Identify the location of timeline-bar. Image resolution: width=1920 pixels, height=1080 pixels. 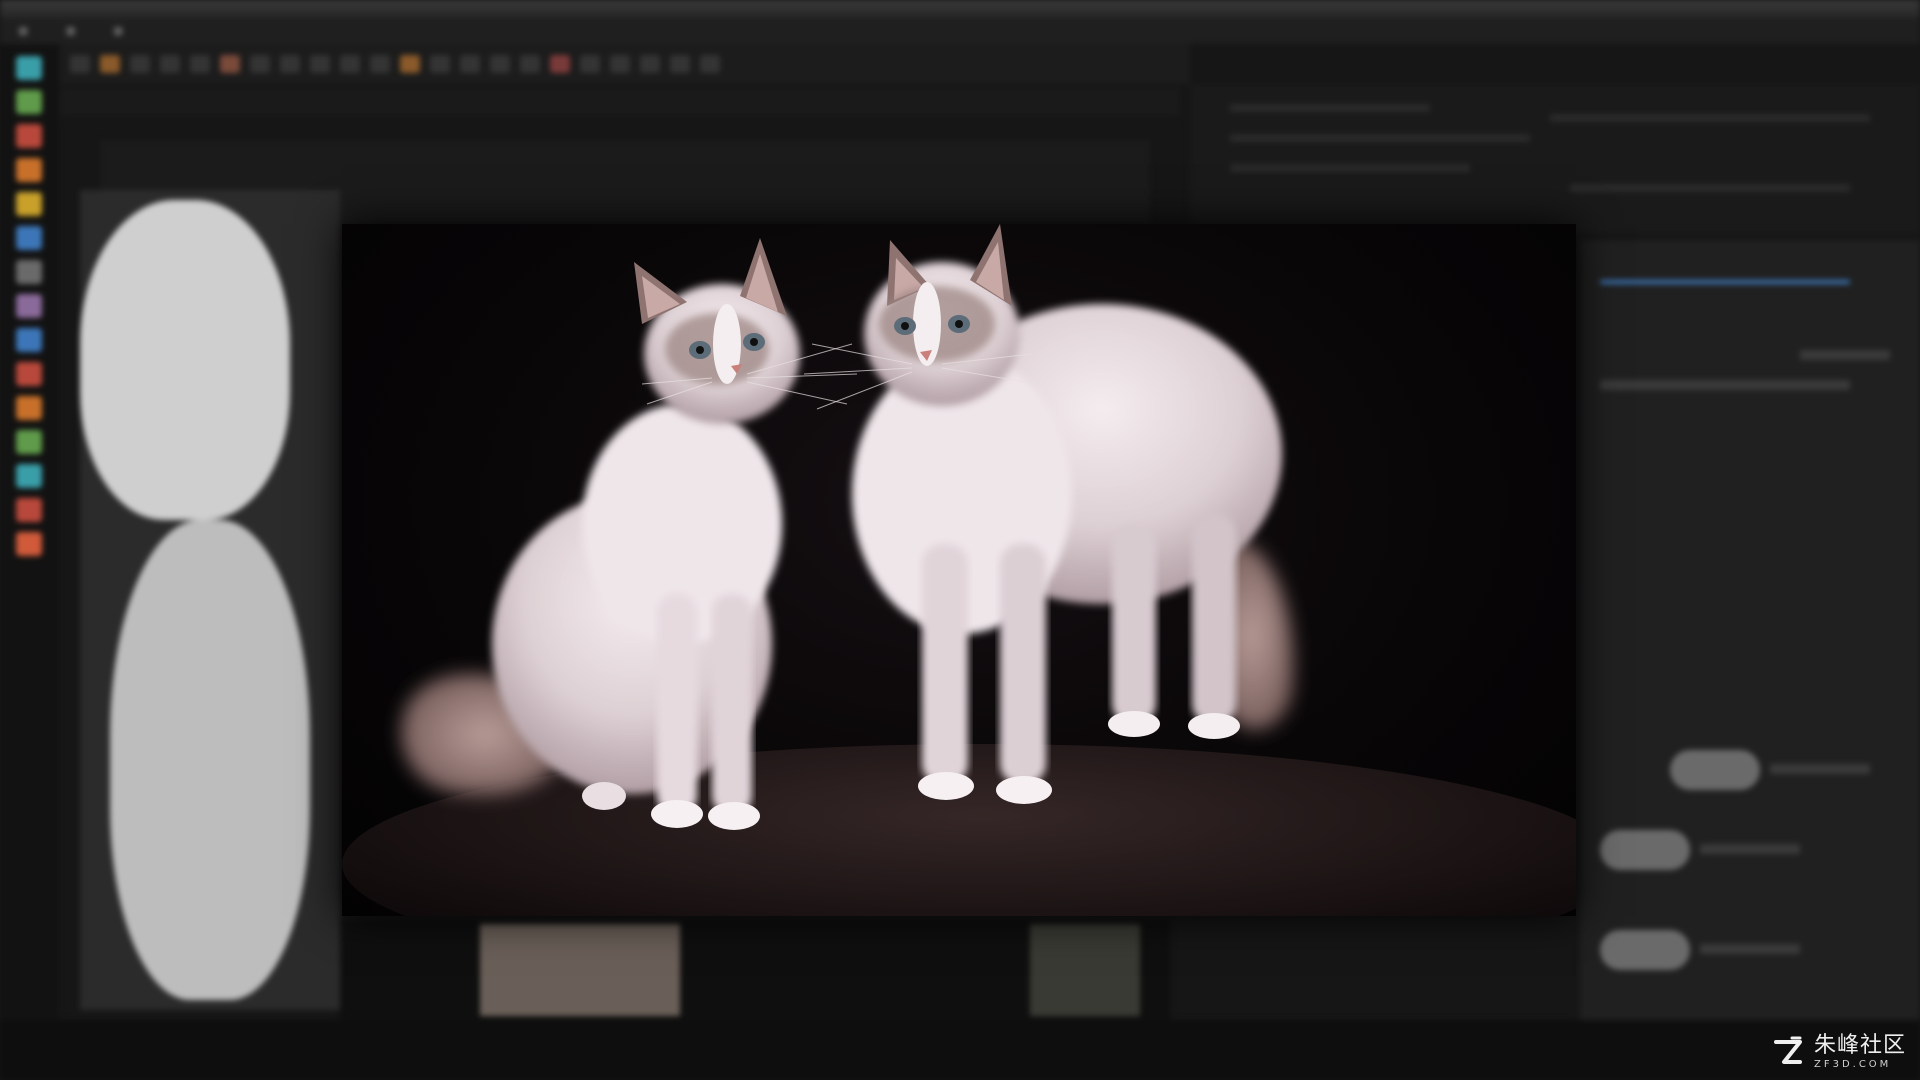
(960, 1050).